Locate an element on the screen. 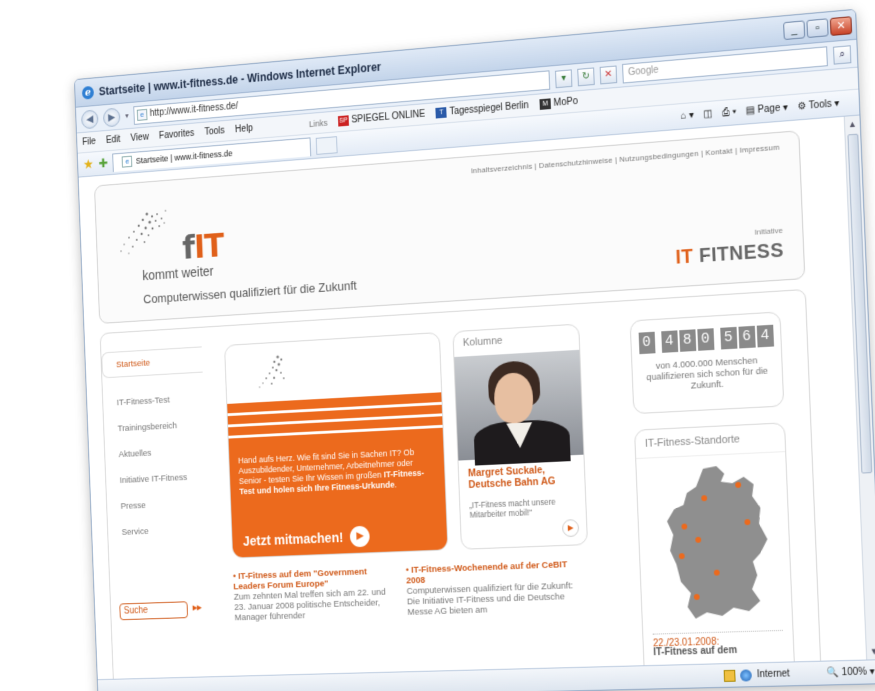  window-controls: _ ▫ ✕ is located at coordinates (819, 27).